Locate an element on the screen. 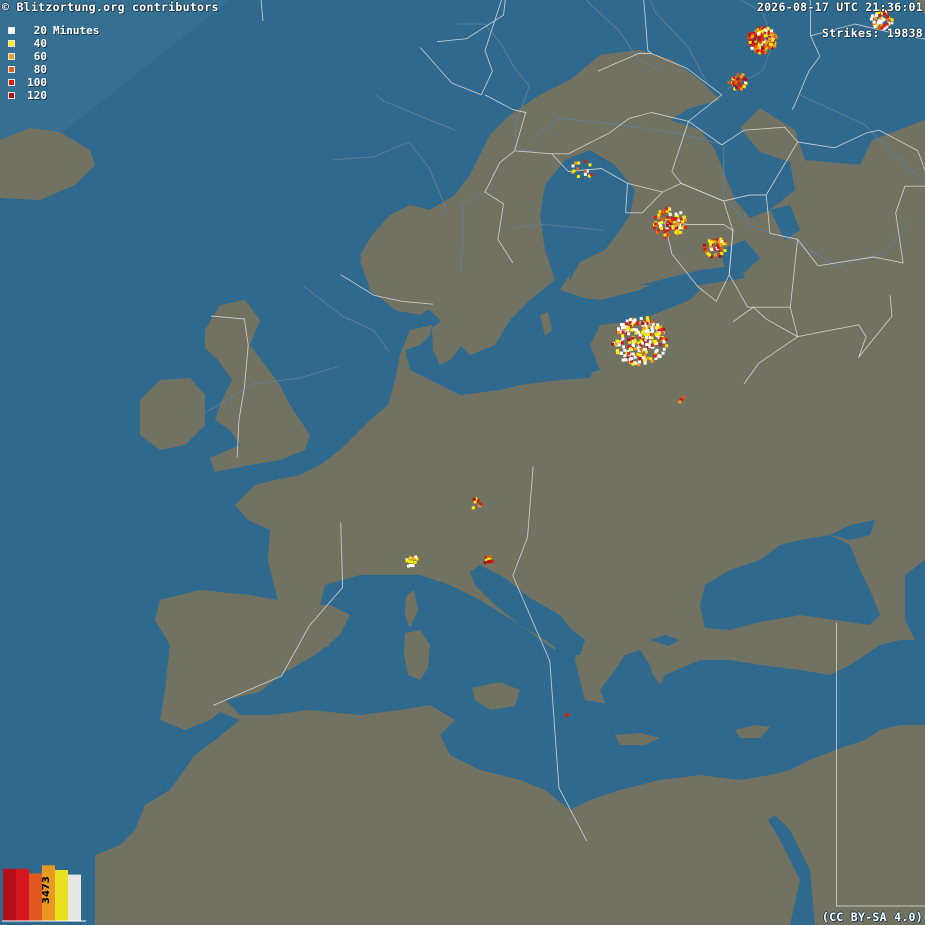 Image resolution: width=925 pixels, height=925 pixels. legend-label: 20 is located at coordinates (40, 30).